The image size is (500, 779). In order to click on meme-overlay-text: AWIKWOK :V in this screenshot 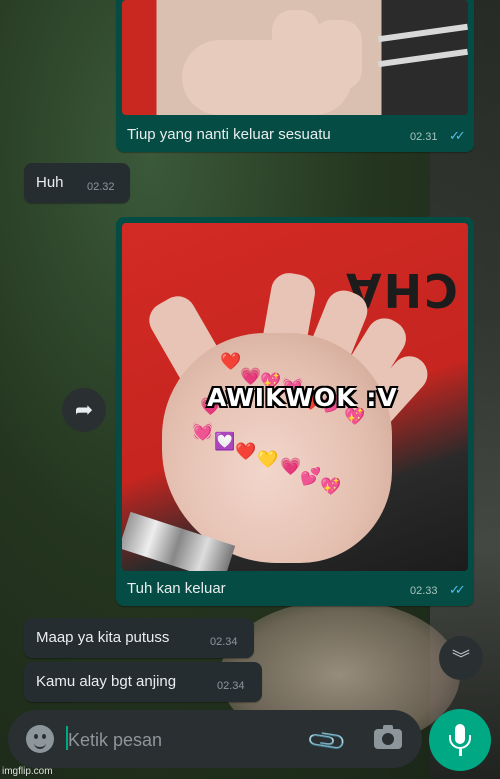, I will do `click(302, 397)`.